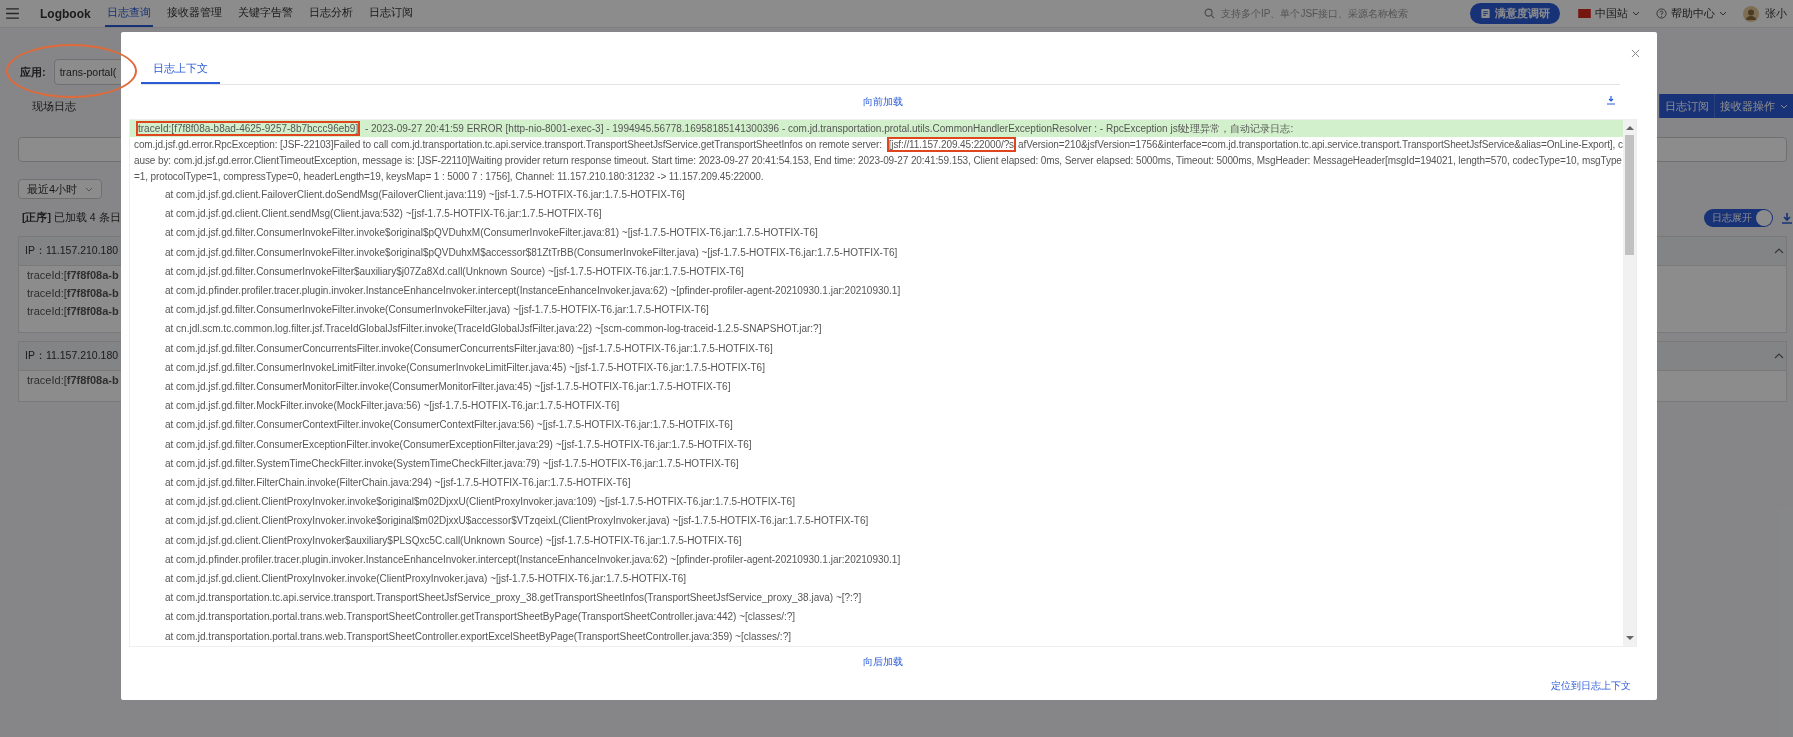 This screenshot has width=1793, height=737. I want to click on log-line: com.jd.jsf.gd.error.RpcException: [JSF-22103]Failed to call com.jd.transportation.tc.api.service.transport.TransportSheetJsfService.getTransportSheetInfos on remote server: [jsf://11.157.209.45:22000/?s afVersion=210&jsfVersion=1756&interface=com.jd.transportation.tc.api.service.transport.TransportSheetJsfService&alias=OnLine-Export], cause by: com.jd.jsf.gd.error.ClientTimeoutException, message is: [JSF-22110]Waiting provider return response timeout. Start time: 2023-09-27 20:41:54.153, End time: 2023-09-27 20:41:59.153, Client elapsed: 0ms, Server elapsed: 5000ms, Timeout: 5000ms, MsgHeader: MessageHeader[msgId=194021, length=570, codecType=10, msgType=1, protocolType=1, compressType=0, headerLength=19, keysMap= 1 : 5000 7 : 1756], Channel: 11.157.210.180:31232 -> 11.157.209.45:22000., so click(878, 161).